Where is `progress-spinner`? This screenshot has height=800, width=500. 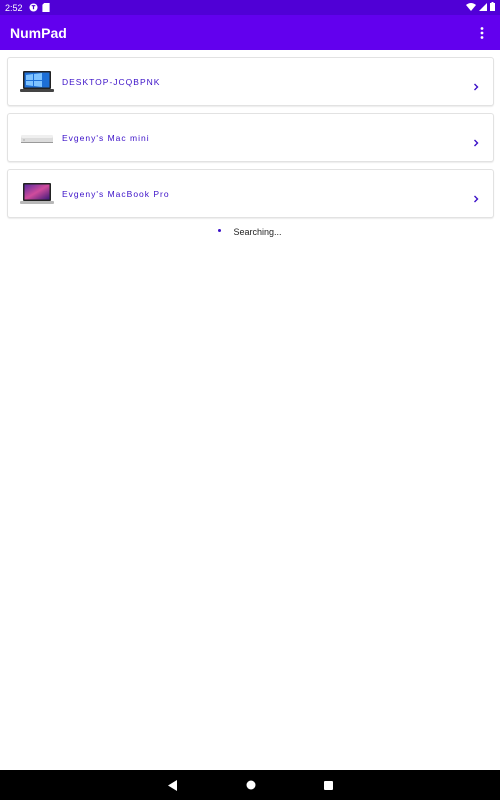
progress-spinner is located at coordinates (220, 230).